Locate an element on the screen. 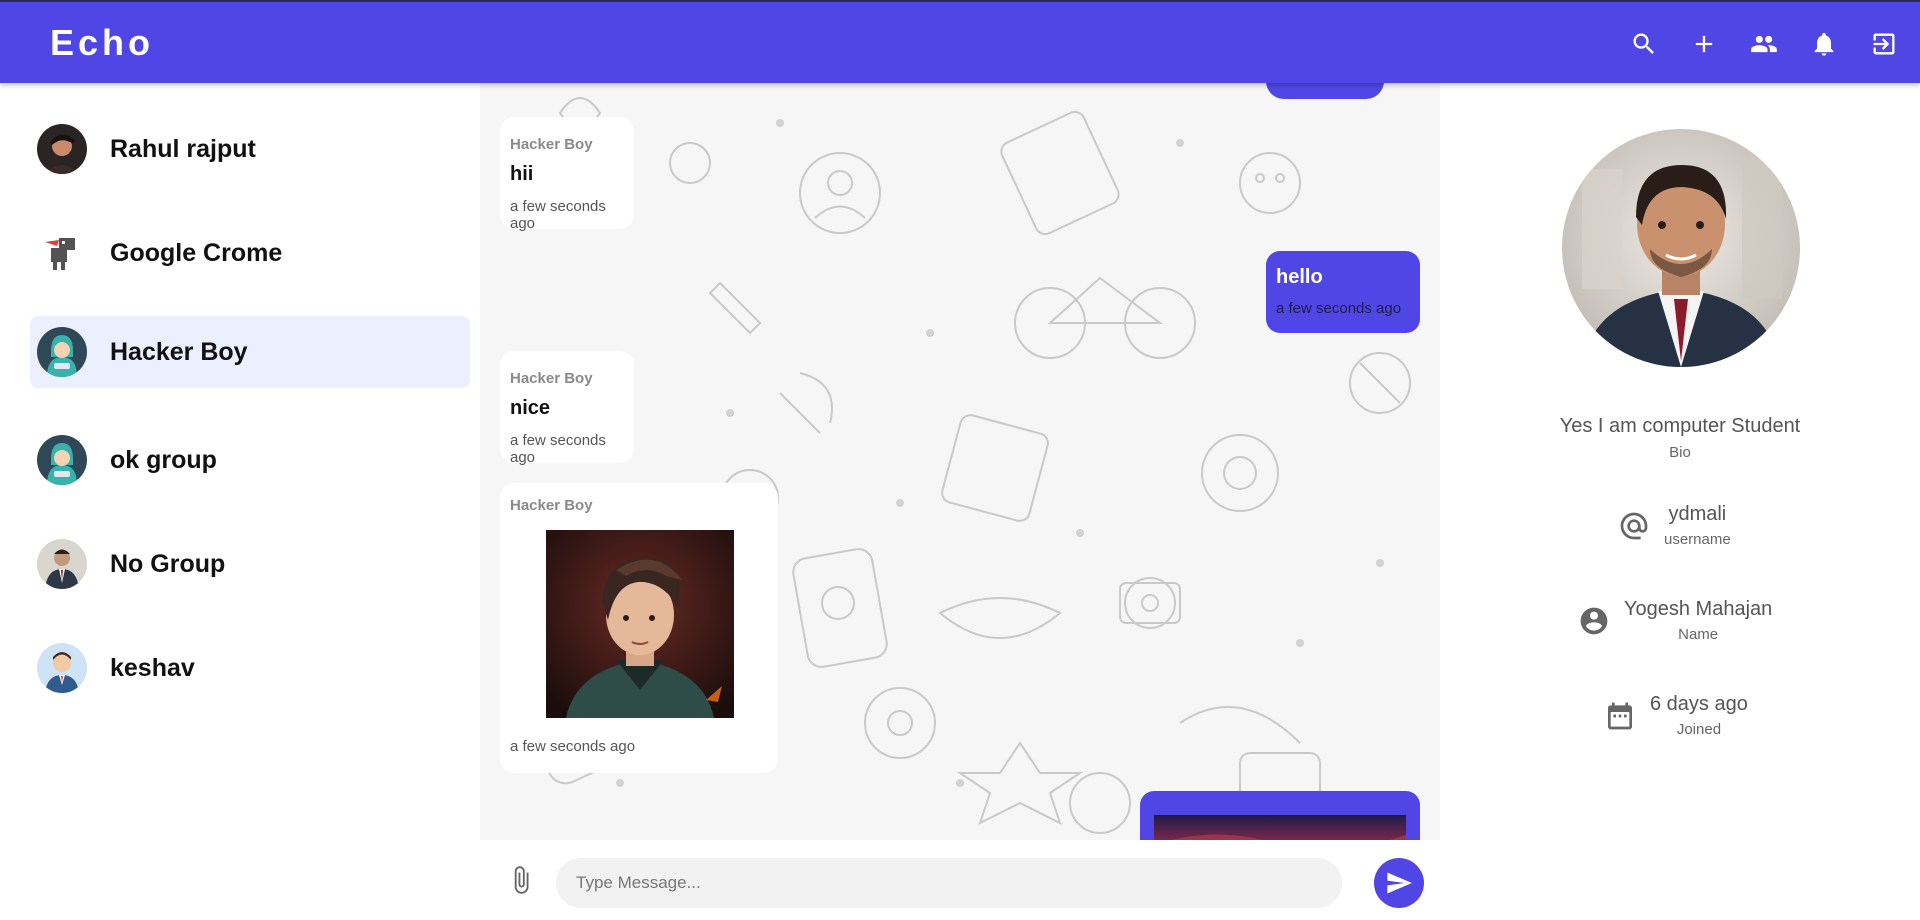 The height and width of the screenshot is (920, 1920). groups-icon is located at coordinates (1764, 44).